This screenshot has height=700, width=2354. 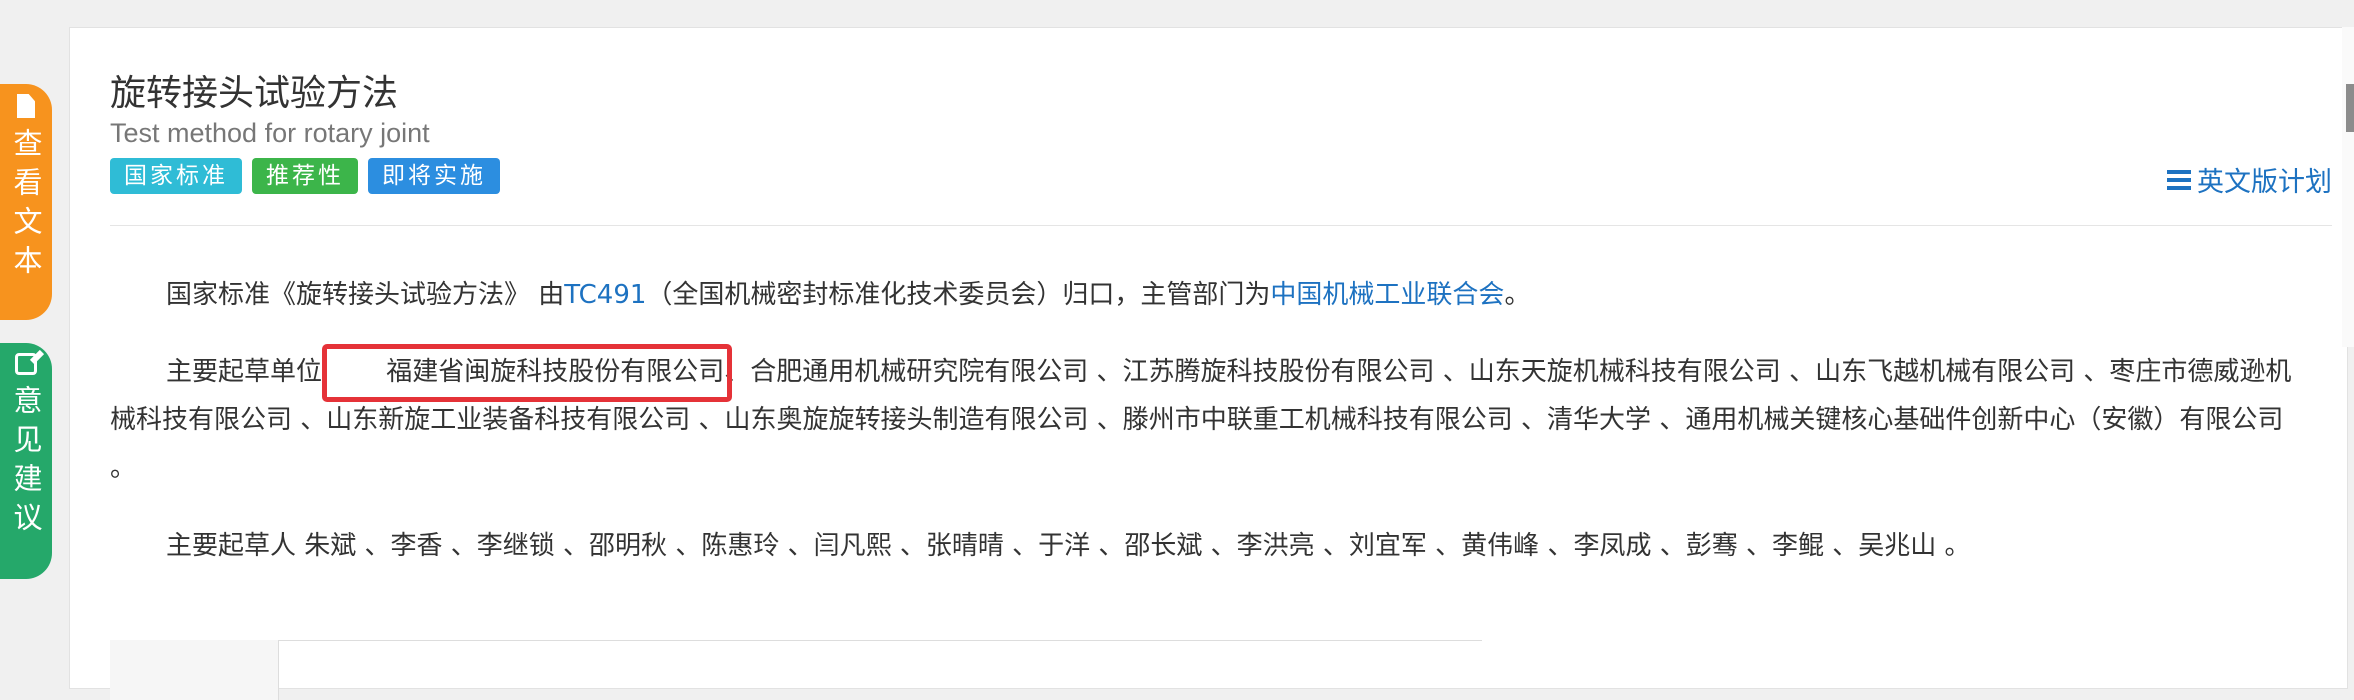 I want to click on list-icon, so click(x=2179, y=180).